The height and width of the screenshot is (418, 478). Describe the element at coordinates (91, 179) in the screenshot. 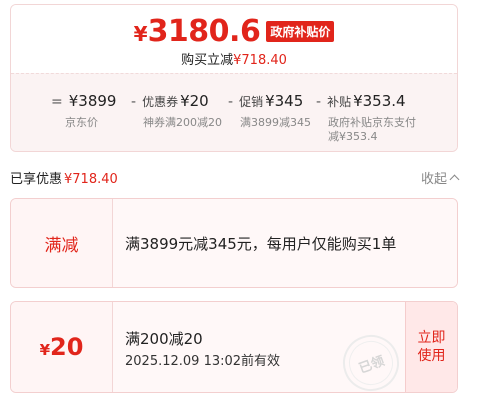

I see `enjoyed-discount-amount: ¥718.40` at that location.